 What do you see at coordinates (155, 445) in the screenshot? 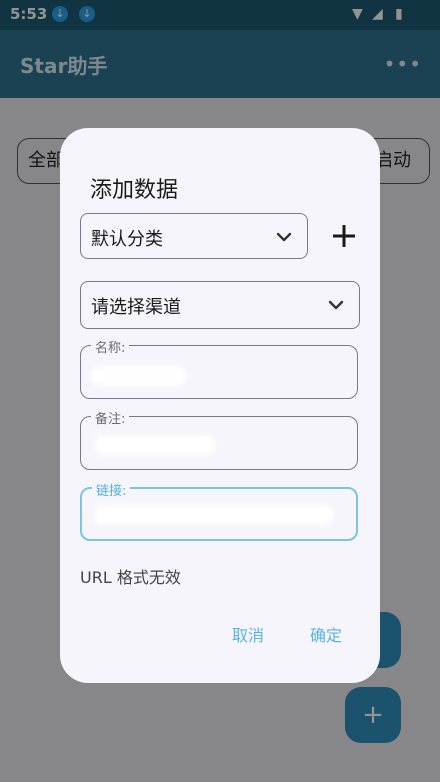
I see `note-field-redacted` at bounding box center [155, 445].